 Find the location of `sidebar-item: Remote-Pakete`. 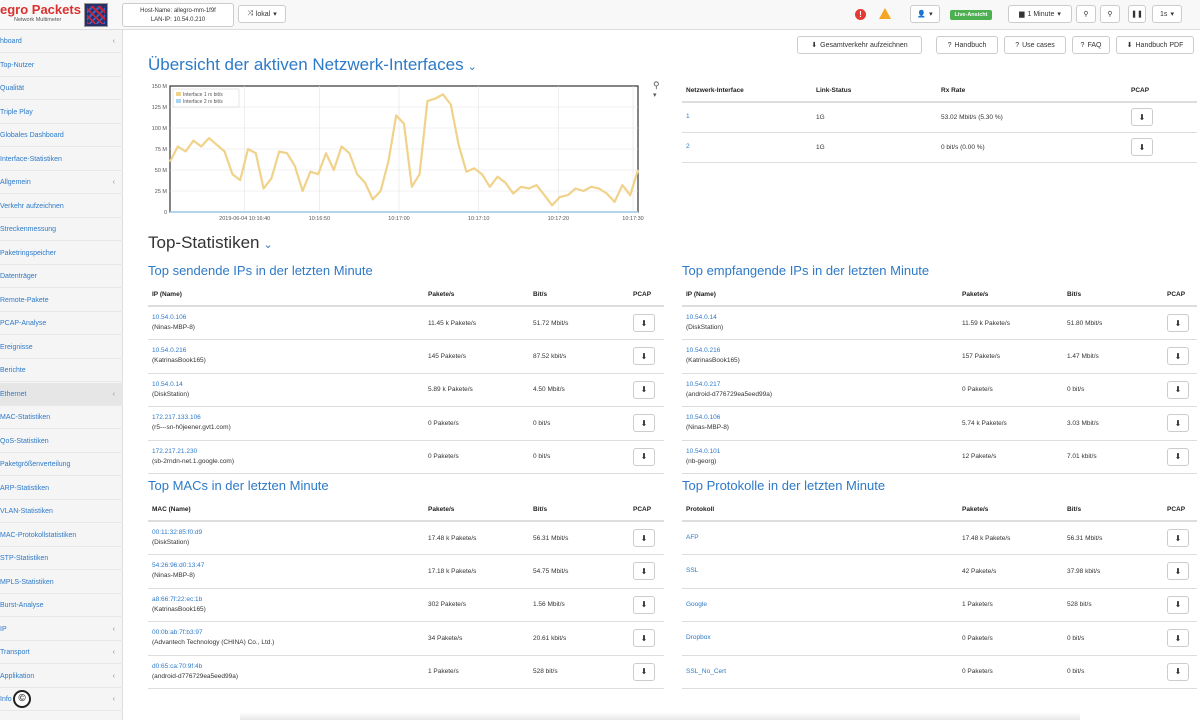

sidebar-item: Remote-Pakete is located at coordinates (61, 300).